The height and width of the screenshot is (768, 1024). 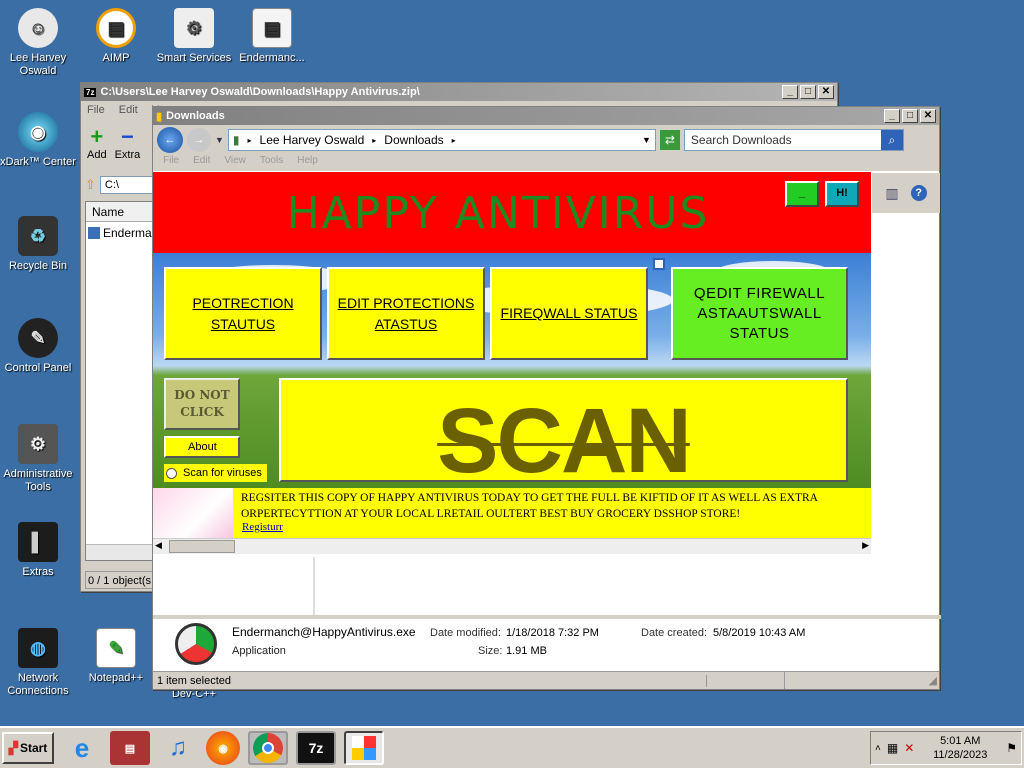 I want to click on desktop-icon-xdark-center: ◉ xDark™ Center, so click(x=38, y=140).